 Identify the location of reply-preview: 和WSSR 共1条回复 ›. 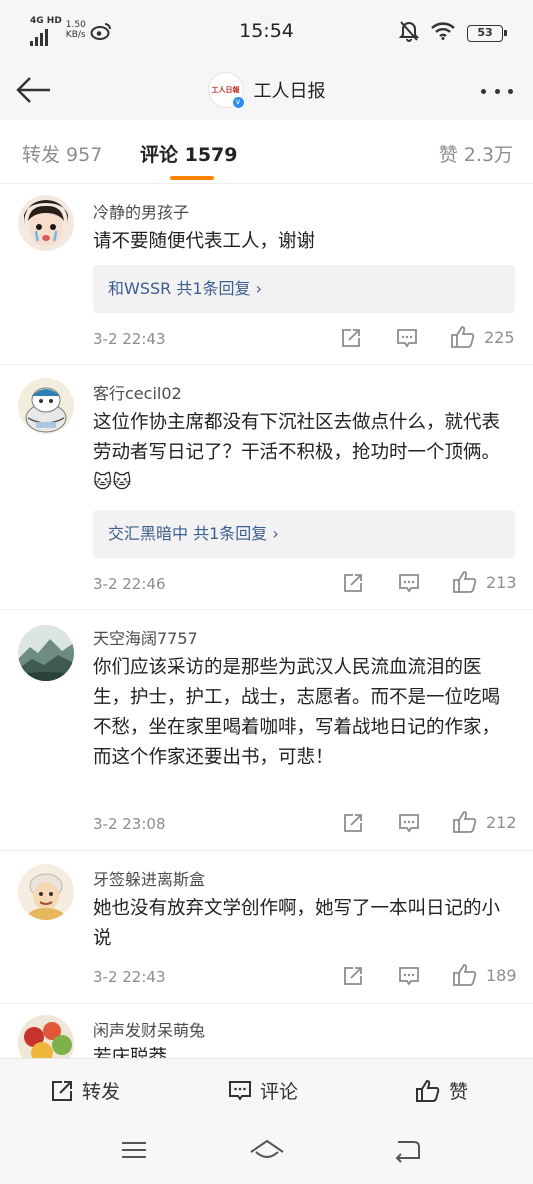
(304, 289).